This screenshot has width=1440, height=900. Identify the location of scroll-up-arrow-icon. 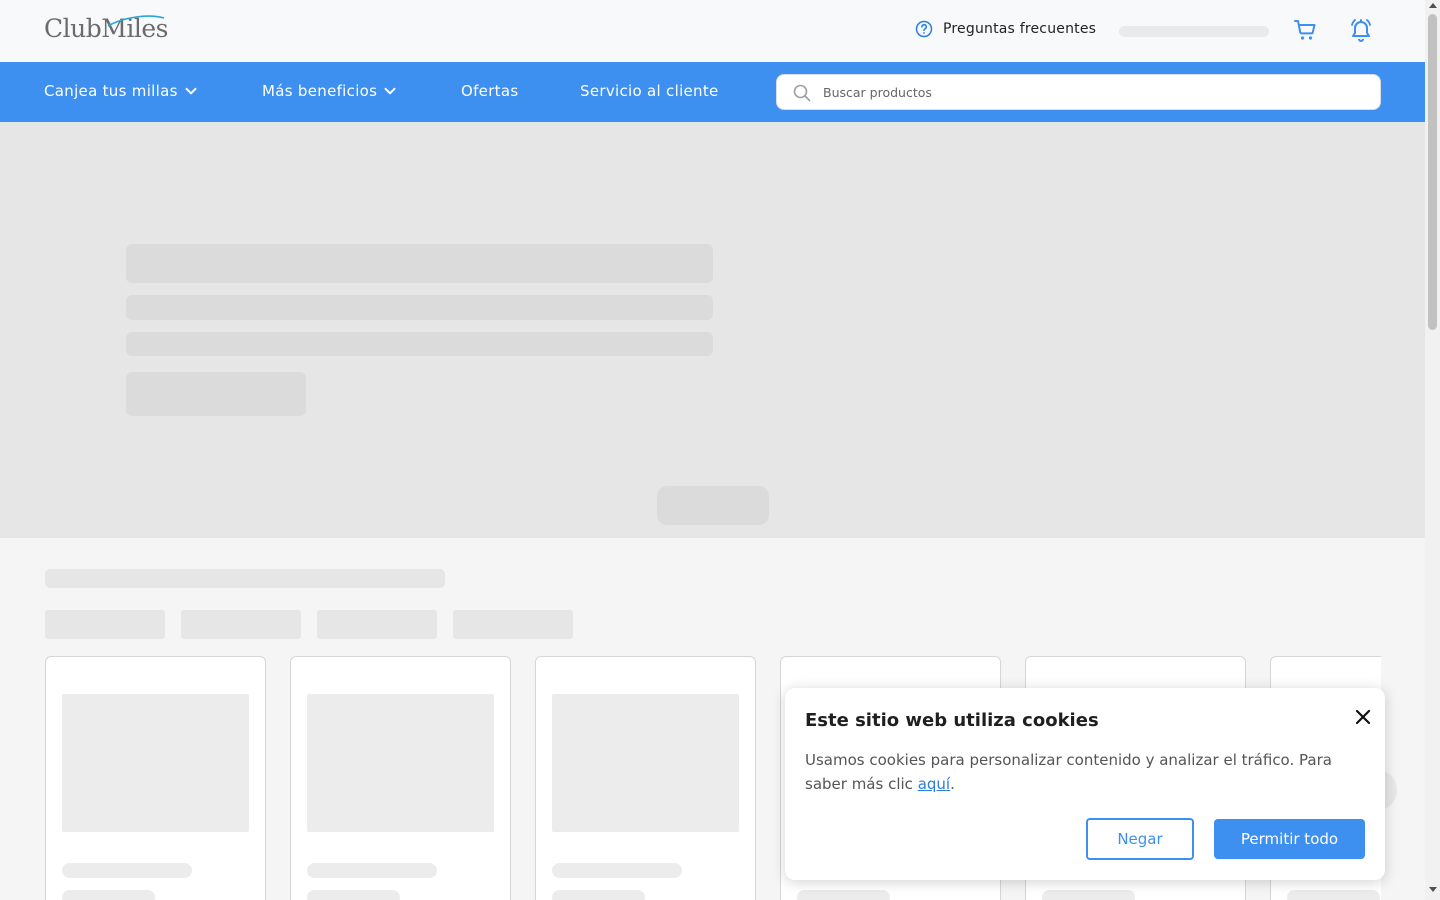
(1433, 5).